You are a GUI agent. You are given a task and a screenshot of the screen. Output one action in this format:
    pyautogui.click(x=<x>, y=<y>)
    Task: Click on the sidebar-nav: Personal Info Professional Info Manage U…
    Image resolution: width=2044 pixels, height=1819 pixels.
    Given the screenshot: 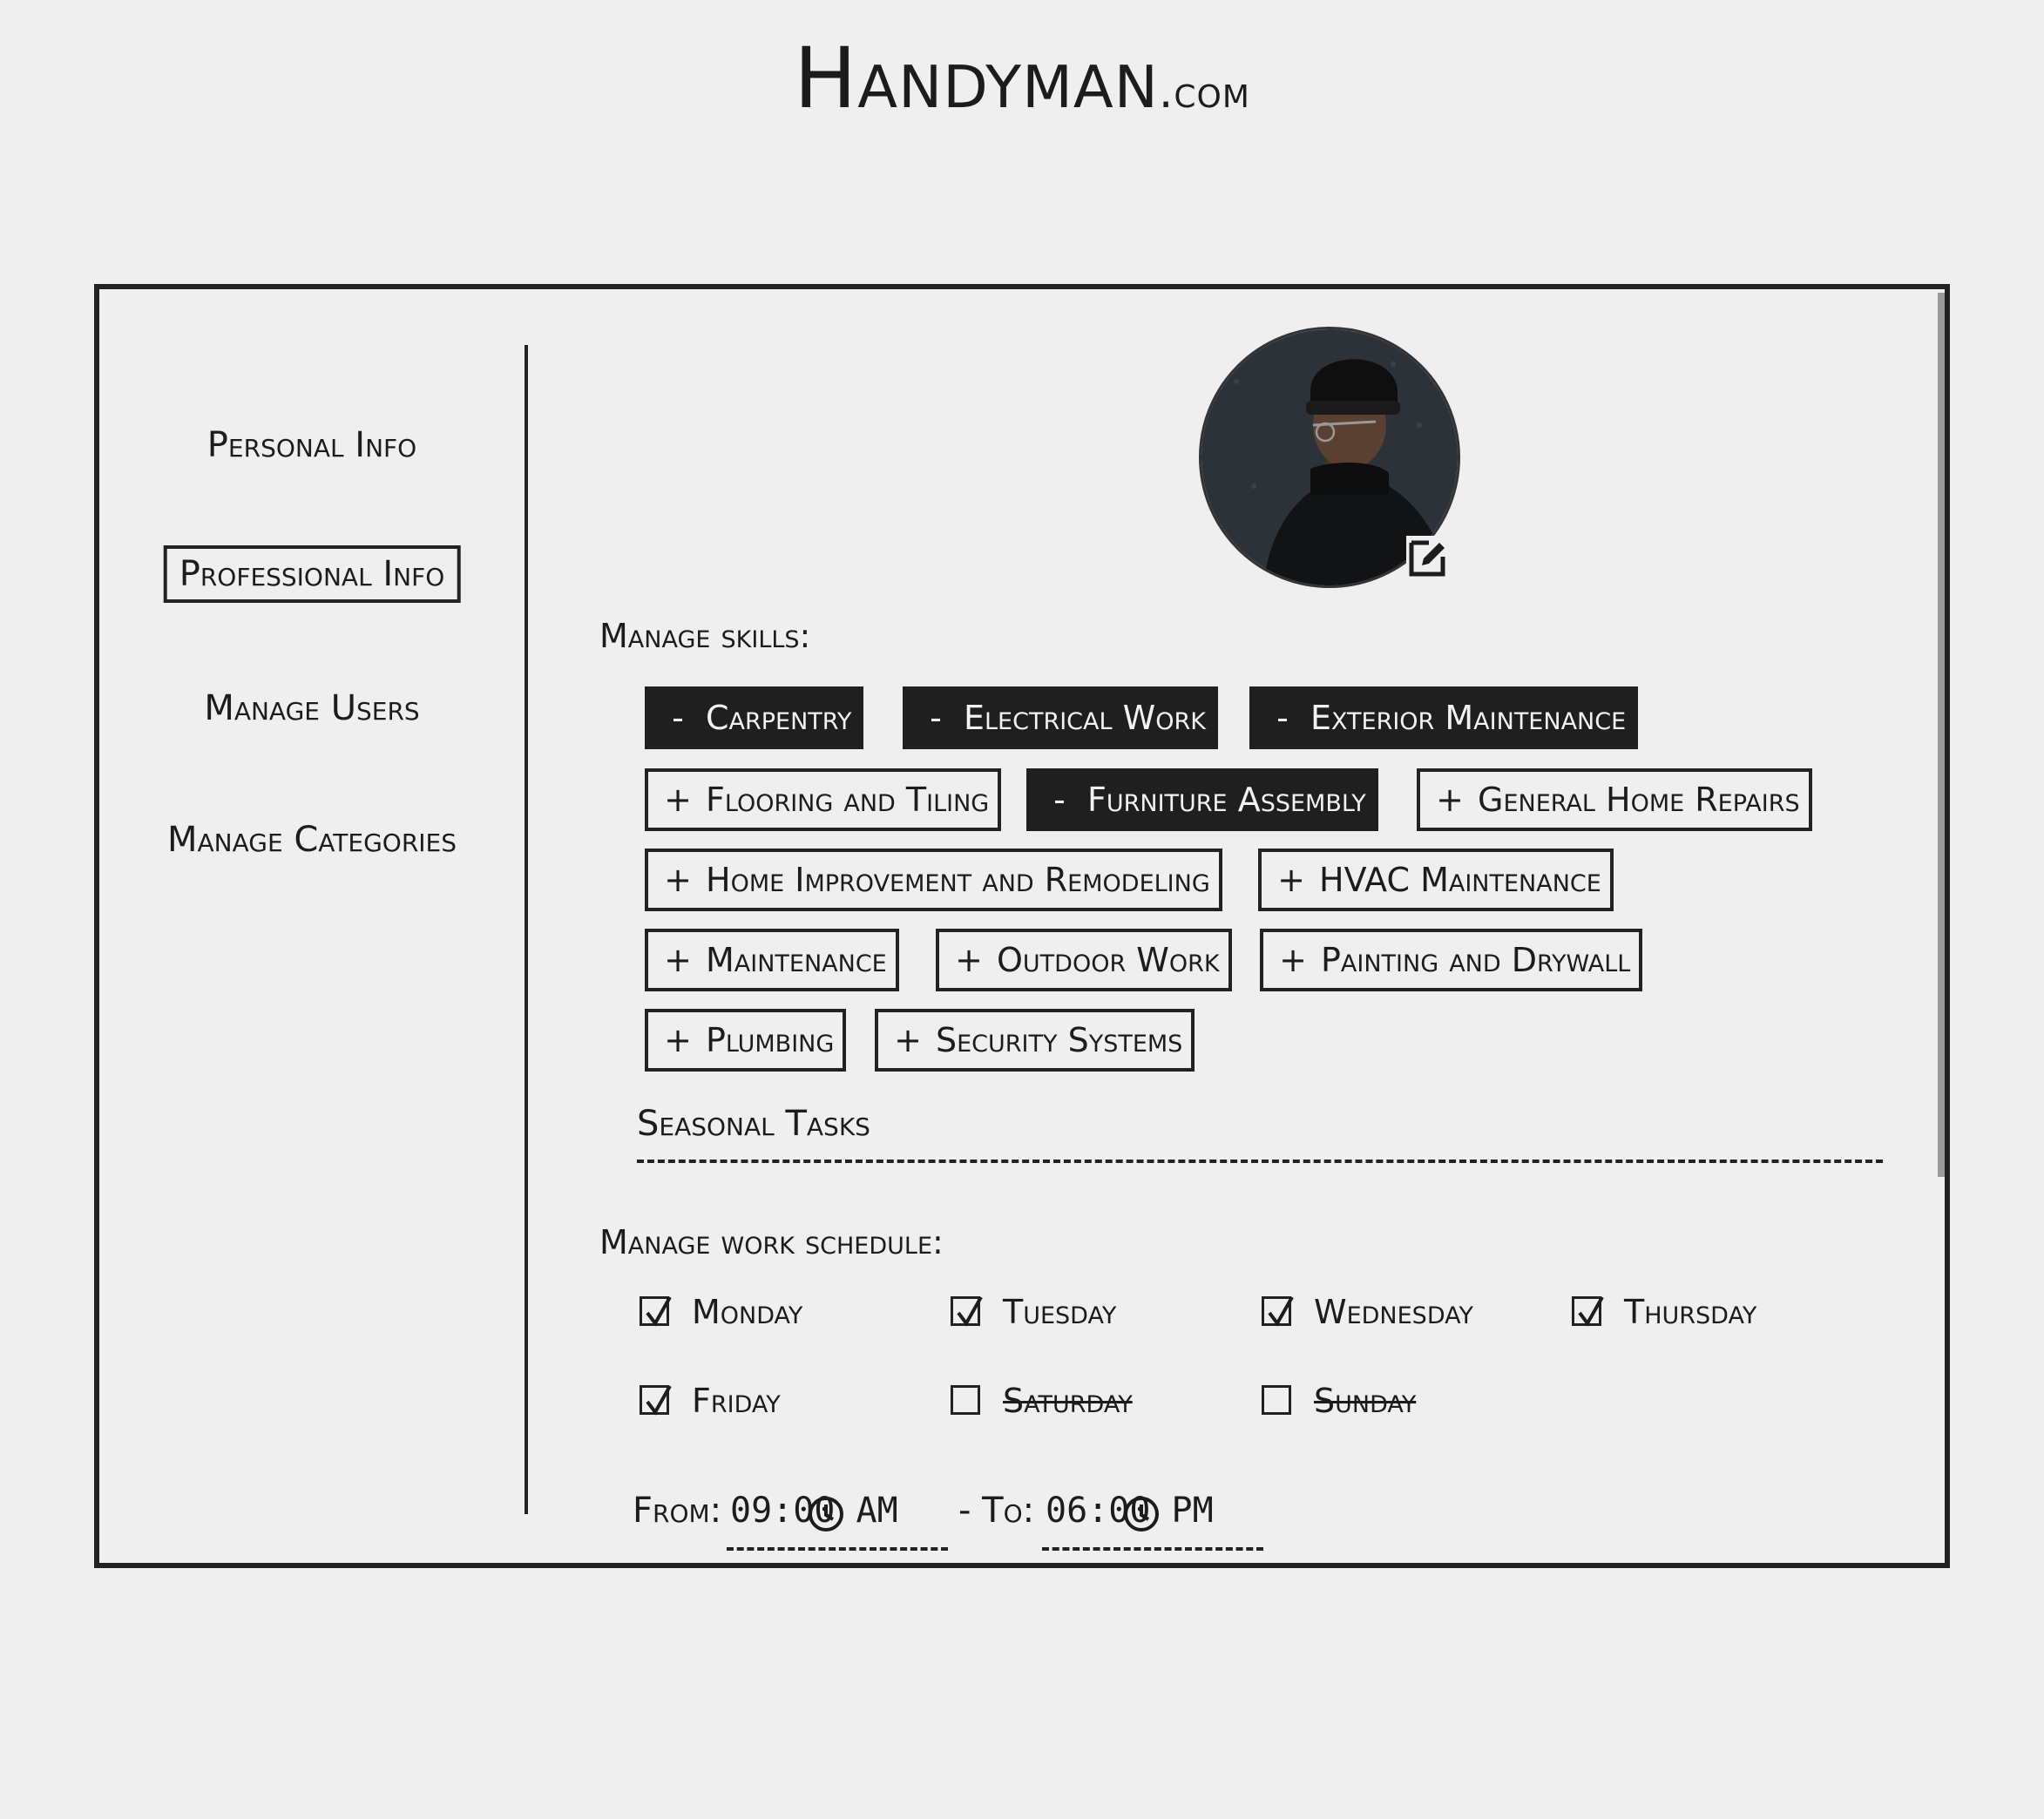 What is the action you would take?
    pyautogui.click(x=312, y=926)
    